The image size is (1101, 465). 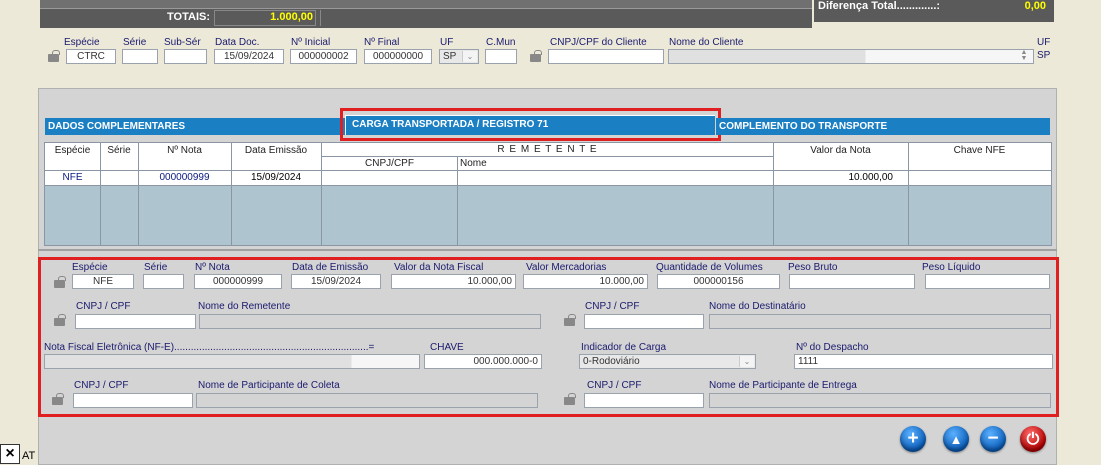 I want to click on triangle-up-icon: ▲, so click(x=956, y=439).